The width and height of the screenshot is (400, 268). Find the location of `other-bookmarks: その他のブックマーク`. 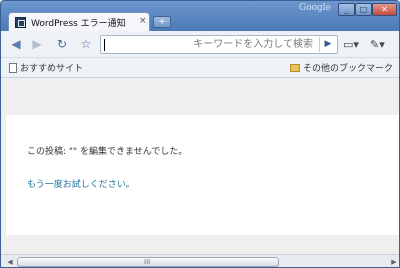

other-bookmarks: その他のブックマーク is located at coordinates (341, 67).